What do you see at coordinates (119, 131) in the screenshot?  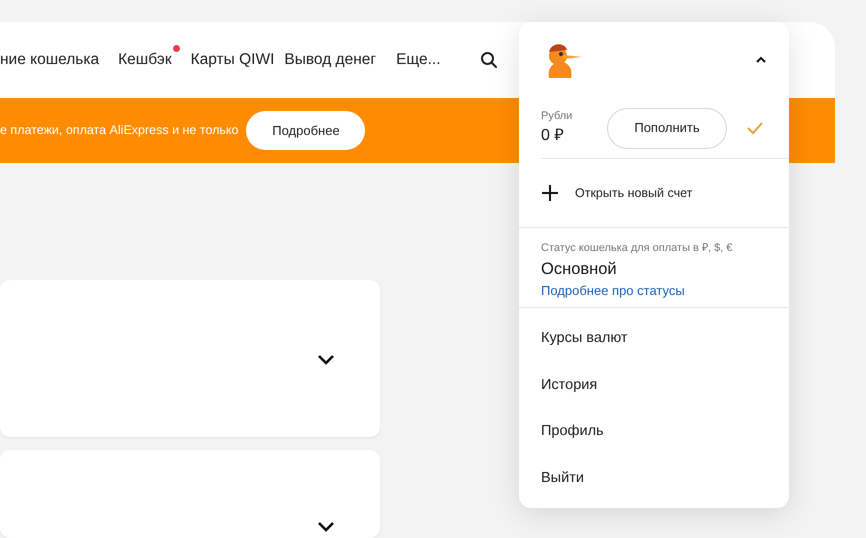 I see `banner-text: е платежи, оплата AliExpress и не только` at bounding box center [119, 131].